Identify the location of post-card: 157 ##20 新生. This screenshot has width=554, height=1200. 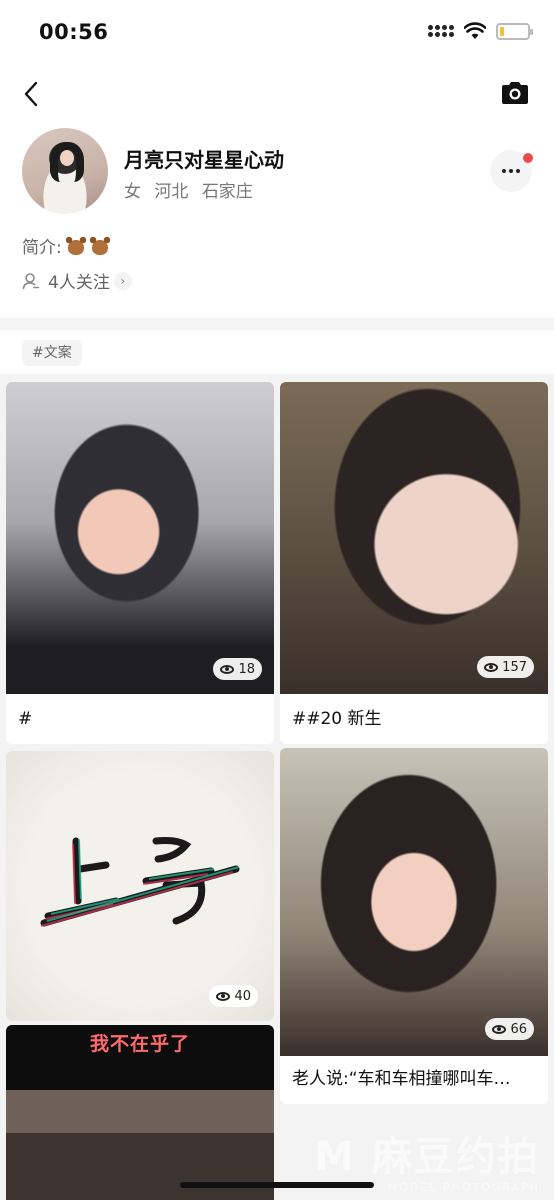
(414, 563).